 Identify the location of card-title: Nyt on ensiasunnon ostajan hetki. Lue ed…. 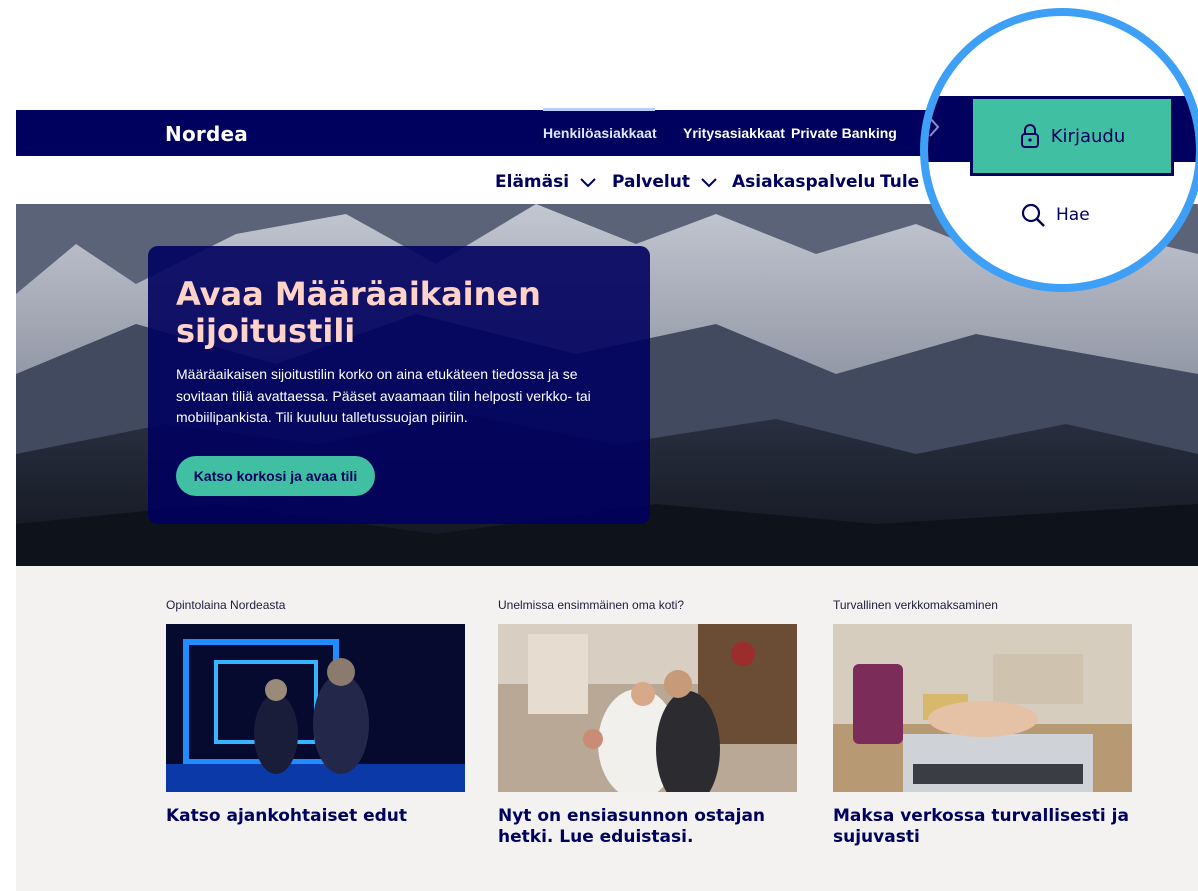
(648, 827).